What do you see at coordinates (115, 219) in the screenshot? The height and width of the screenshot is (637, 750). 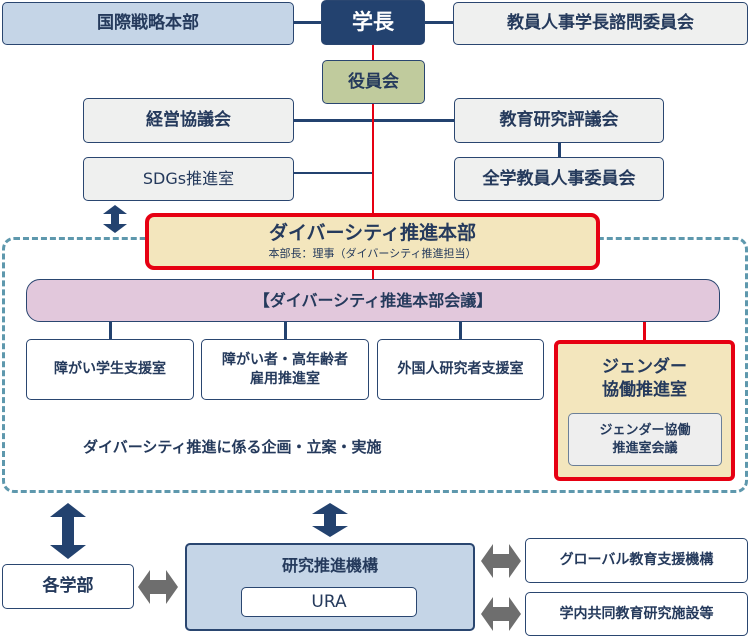 I see `sdgs-double-arrow-icon` at bounding box center [115, 219].